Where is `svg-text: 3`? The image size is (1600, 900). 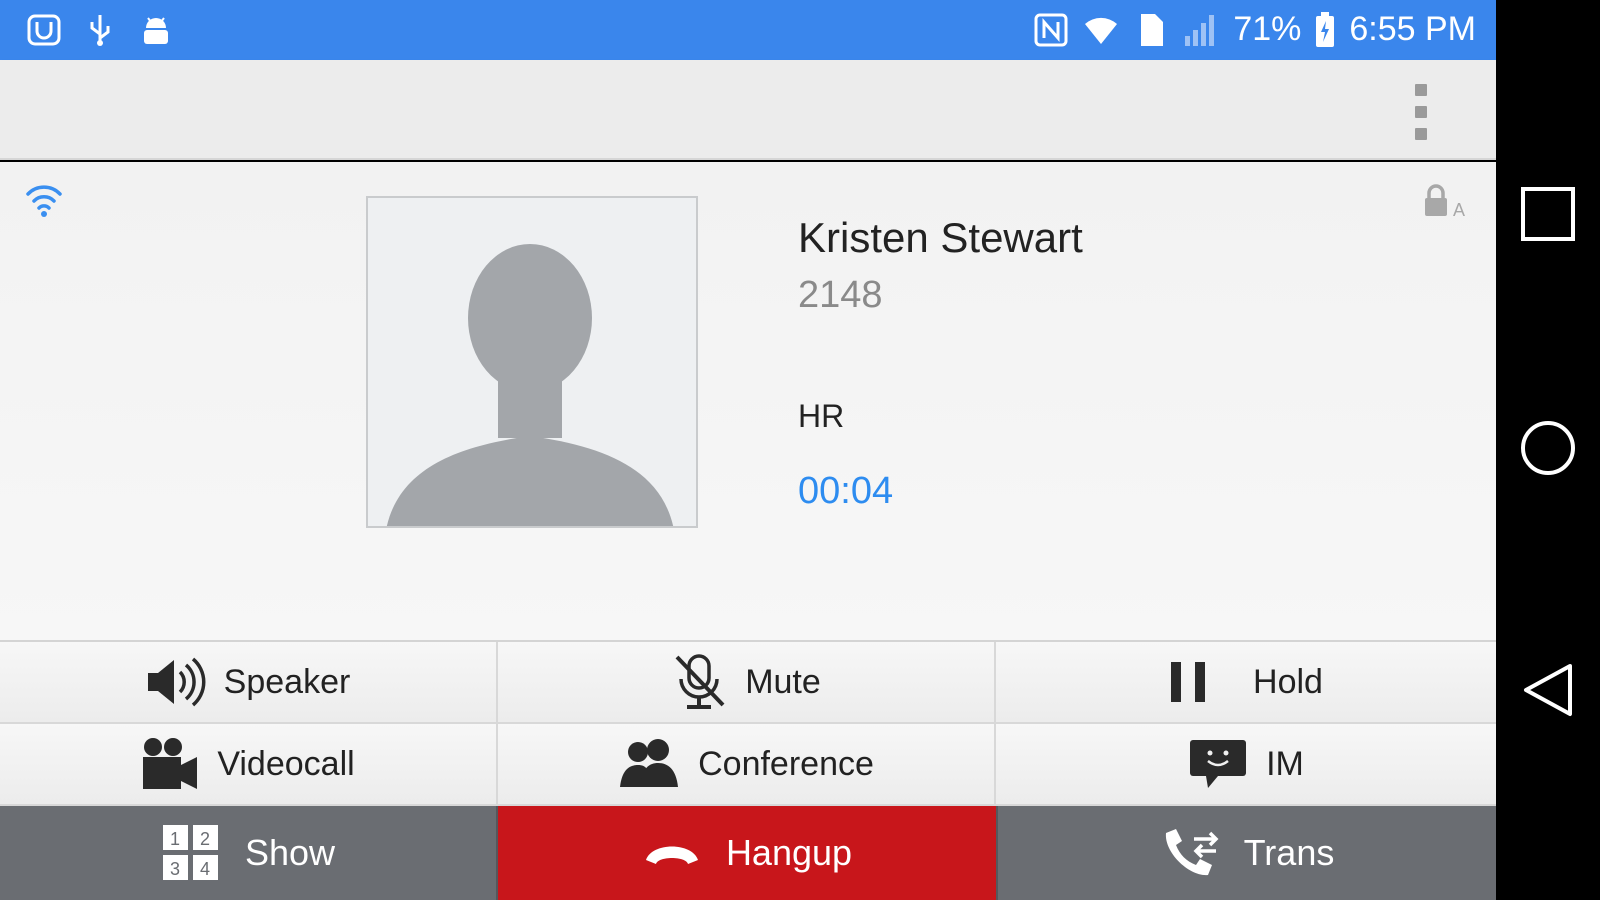
svg-text: 3 is located at coordinates (175, 869).